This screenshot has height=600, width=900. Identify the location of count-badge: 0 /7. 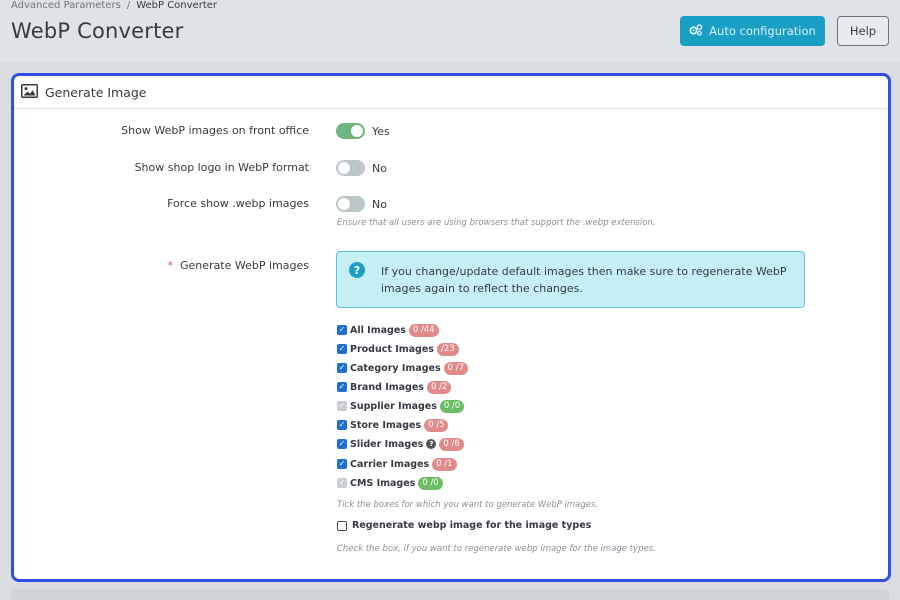
(456, 368).